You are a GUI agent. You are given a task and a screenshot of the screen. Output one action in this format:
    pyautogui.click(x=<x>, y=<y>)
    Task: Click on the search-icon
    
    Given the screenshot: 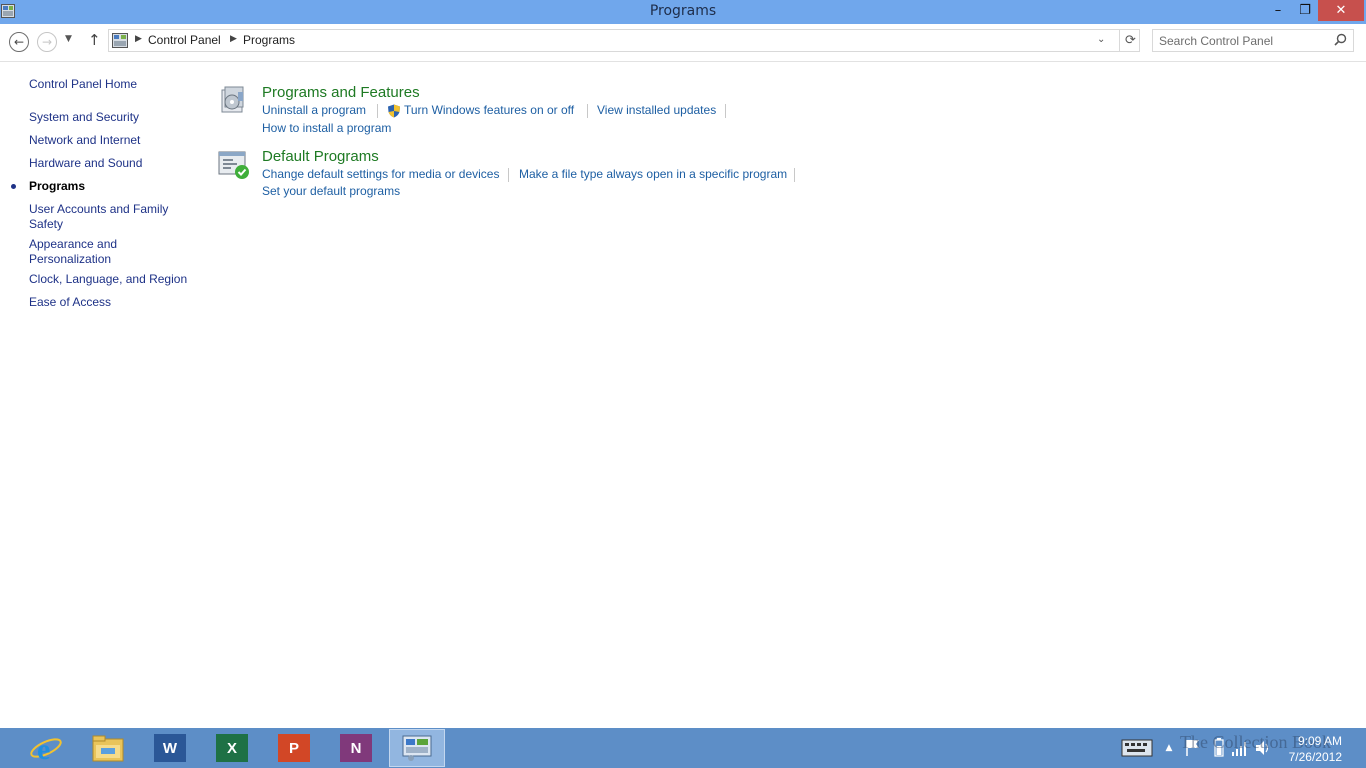 What is the action you would take?
    pyautogui.click(x=1340, y=39)
    